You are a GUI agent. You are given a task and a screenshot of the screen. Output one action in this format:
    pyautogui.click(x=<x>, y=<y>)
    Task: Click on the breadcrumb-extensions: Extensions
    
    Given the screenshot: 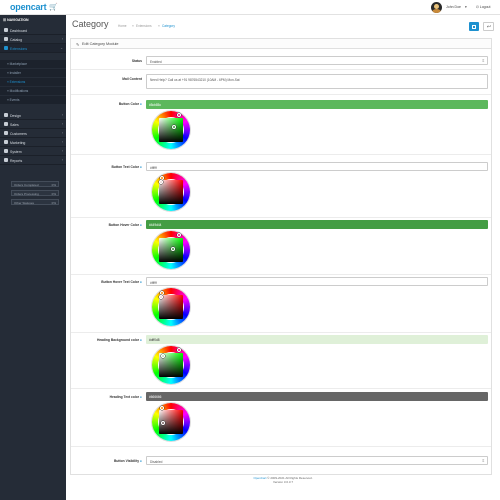 What is the action you would take?
    pyautogui.click(x=144, y=26)
    